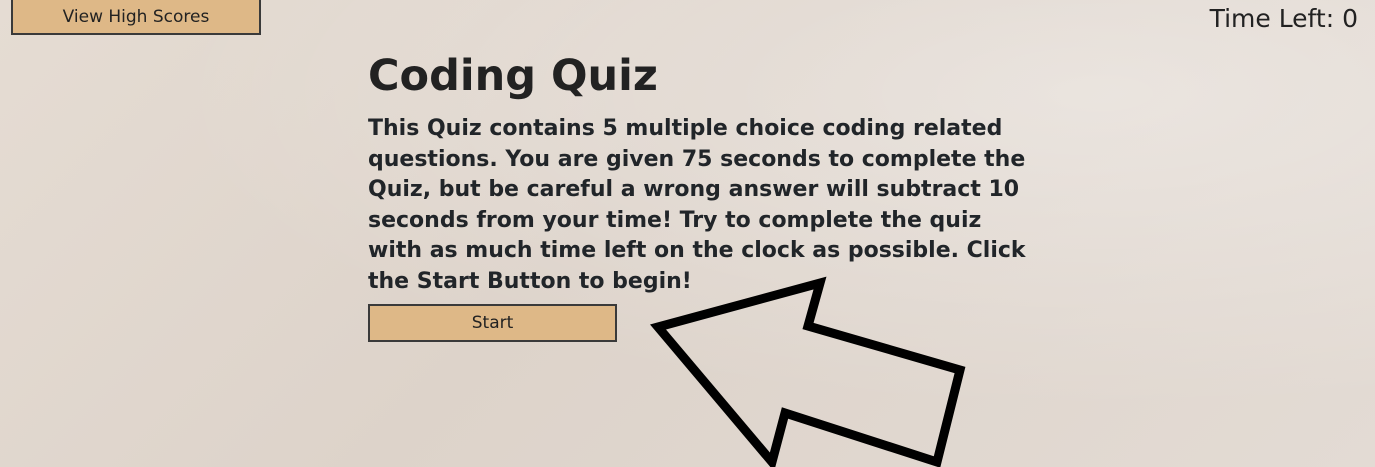 The width and height of the screenshot is (1375, 467). Describe the element at coordinates (513, 76) in the screenshot. I see `page-title: Coding Quiz` at that location.